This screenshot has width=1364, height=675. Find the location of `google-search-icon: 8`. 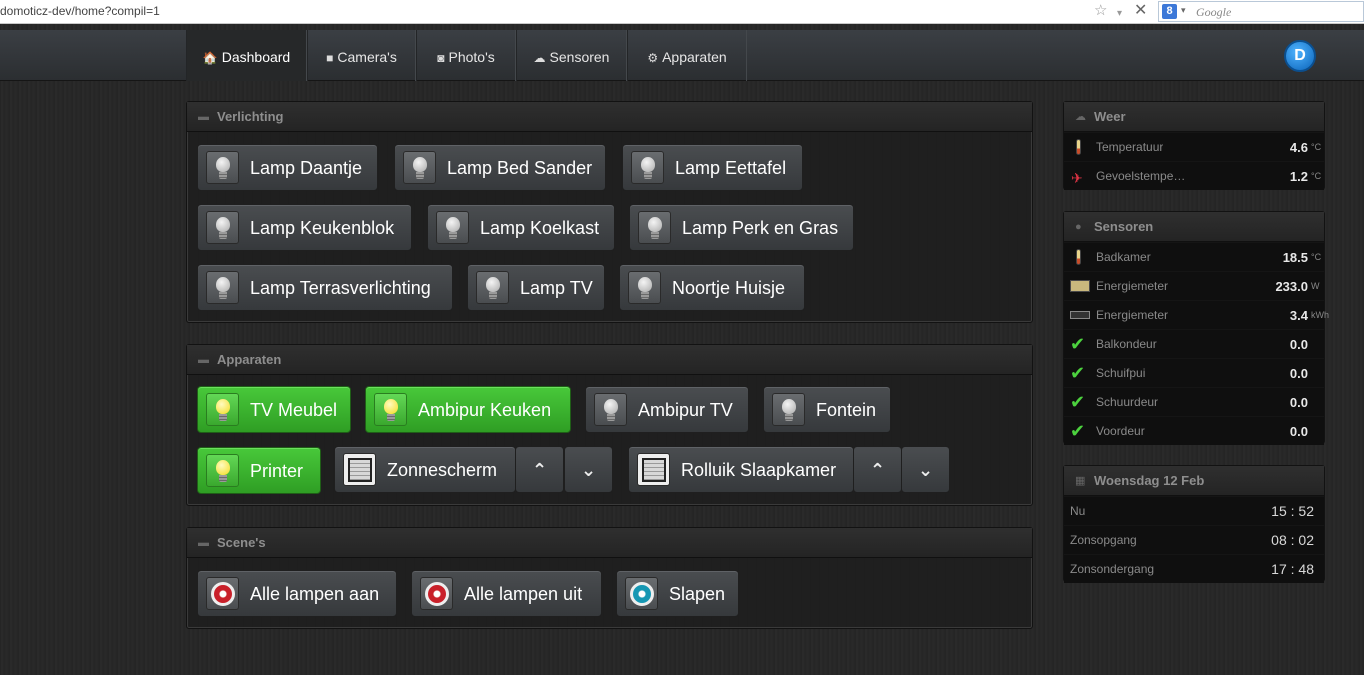

google-search-icon: 8 is located at coordinates (1169, 11).